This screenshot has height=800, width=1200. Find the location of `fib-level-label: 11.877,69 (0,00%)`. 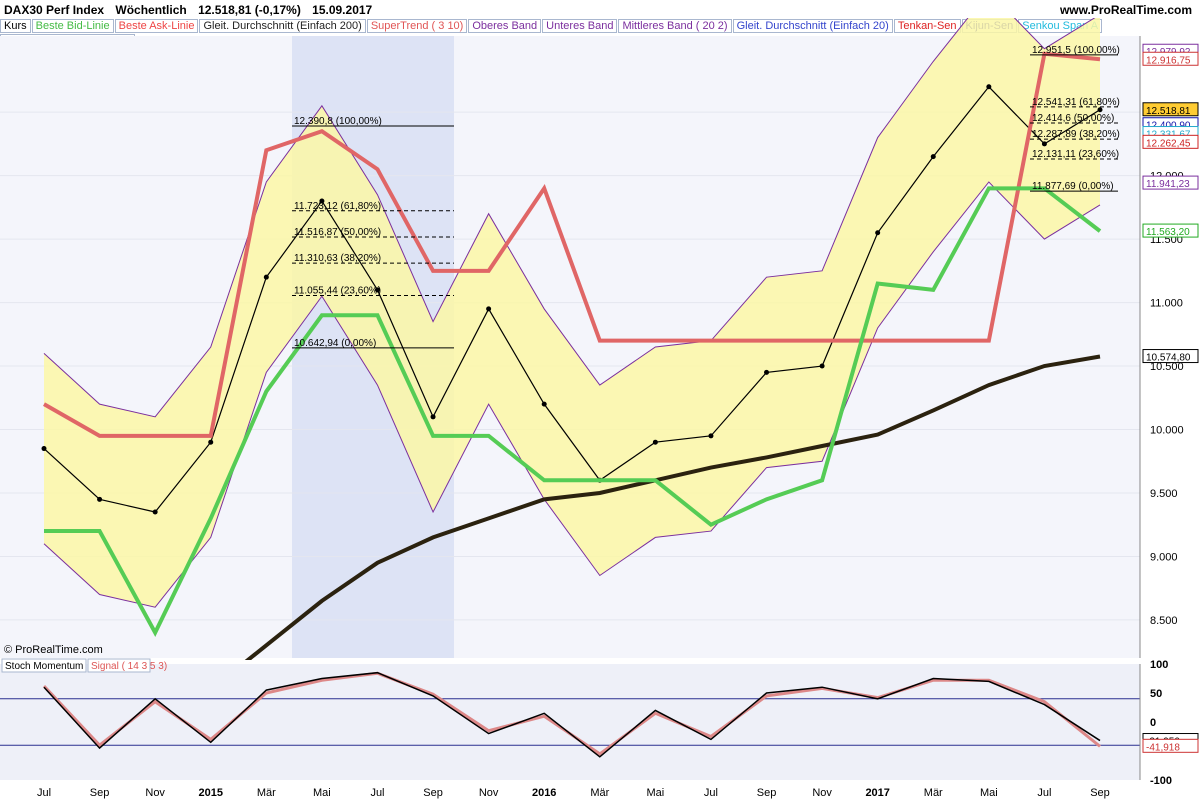

fib-level-label: 11.877,69 (0,00%) is located at coordinates (1073, 186).